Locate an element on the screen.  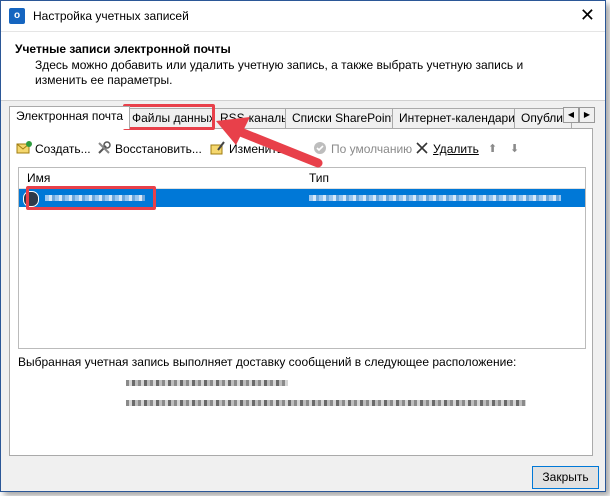
tab-email: Электронная почта is located at coordinates (70, 117).